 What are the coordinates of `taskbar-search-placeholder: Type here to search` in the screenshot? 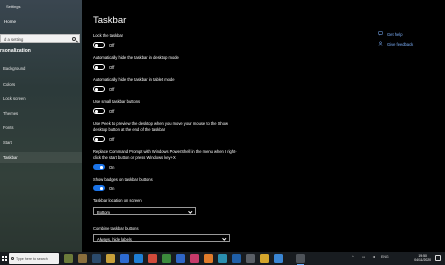 It's located at (32, 258).